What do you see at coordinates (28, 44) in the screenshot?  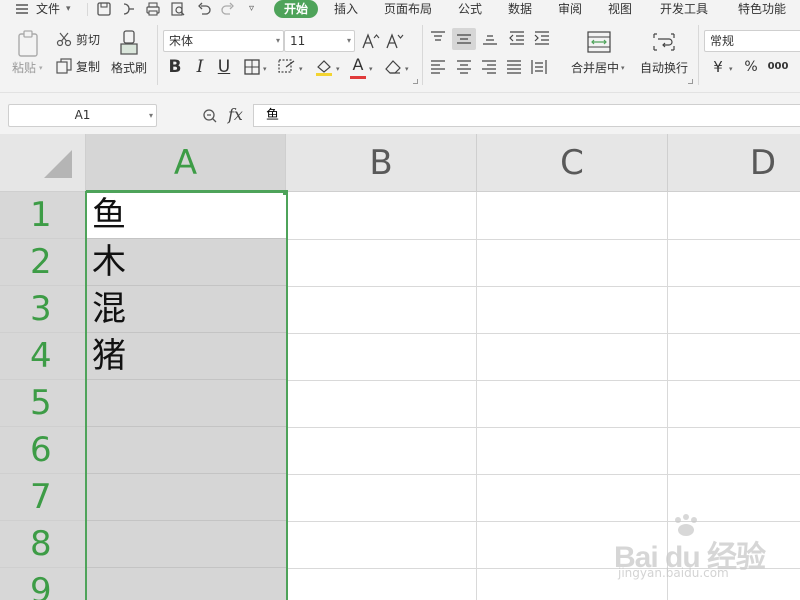 I see `paste-icon` at bounding box center [28, 44].